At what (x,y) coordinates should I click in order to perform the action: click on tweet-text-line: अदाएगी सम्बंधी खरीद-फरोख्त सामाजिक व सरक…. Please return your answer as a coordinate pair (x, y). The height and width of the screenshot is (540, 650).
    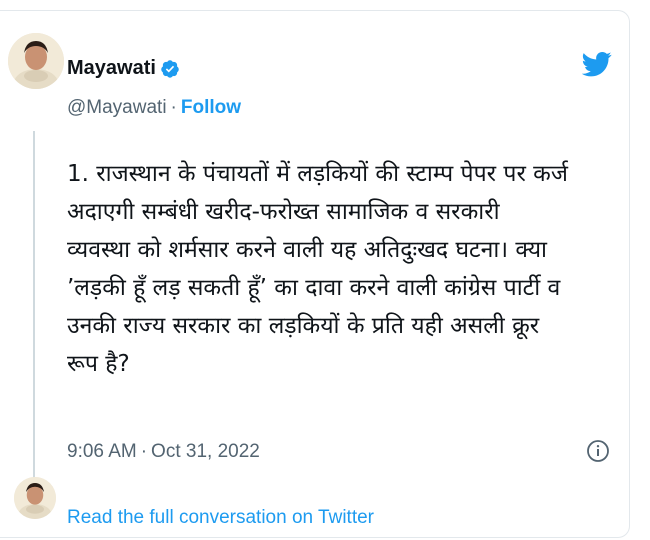
    Looking at the image, I should click on (283, 212).